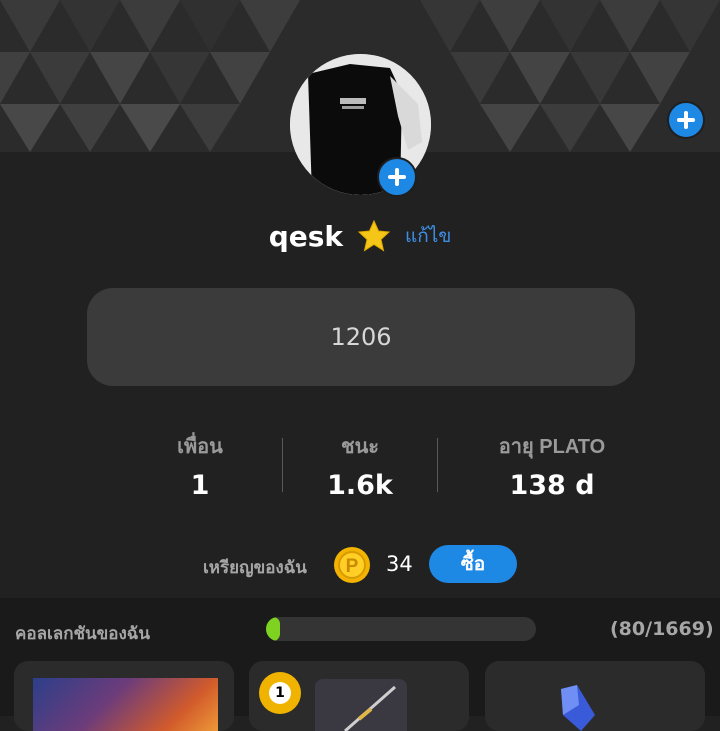  I want to click on pool-ball-icon: 1, so click(280, 693).